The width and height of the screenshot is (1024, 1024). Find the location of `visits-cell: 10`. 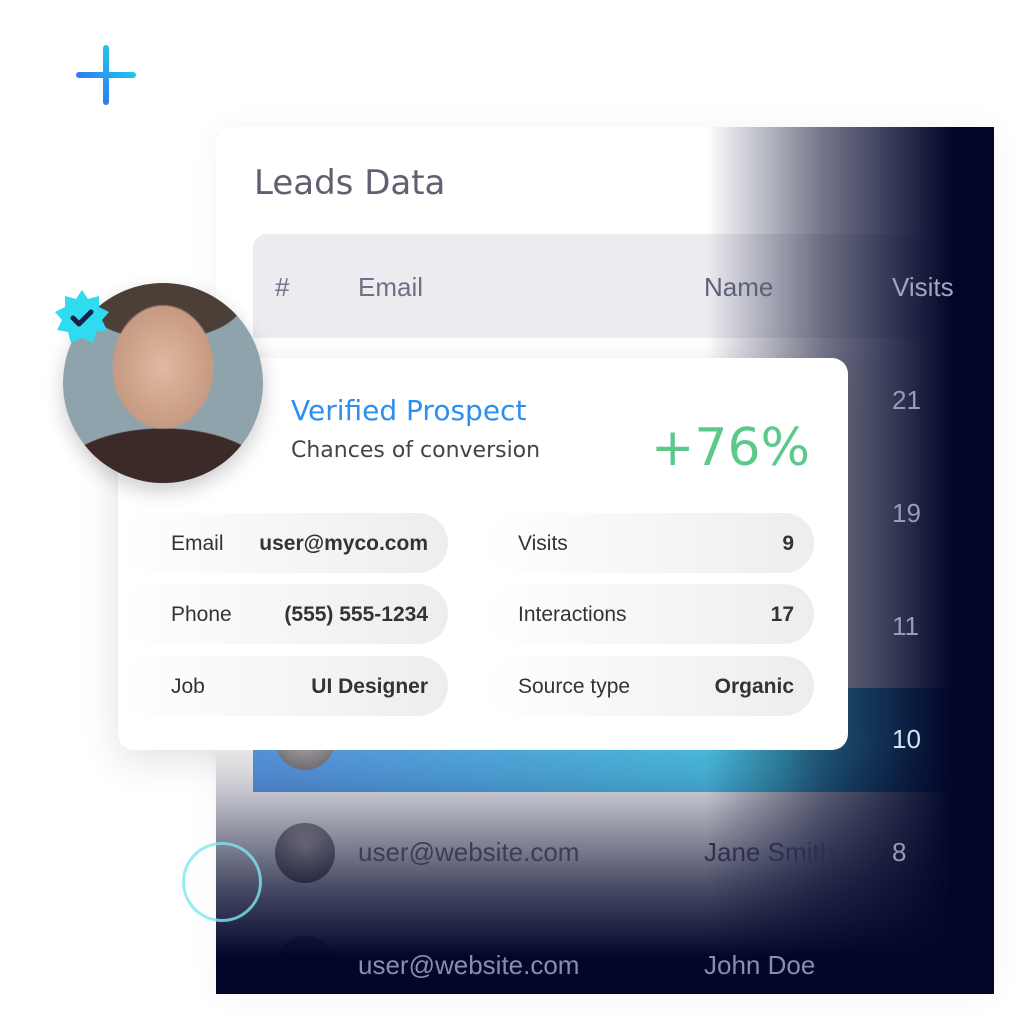

visits-cell: 10 is located at coordinates (906, 739).